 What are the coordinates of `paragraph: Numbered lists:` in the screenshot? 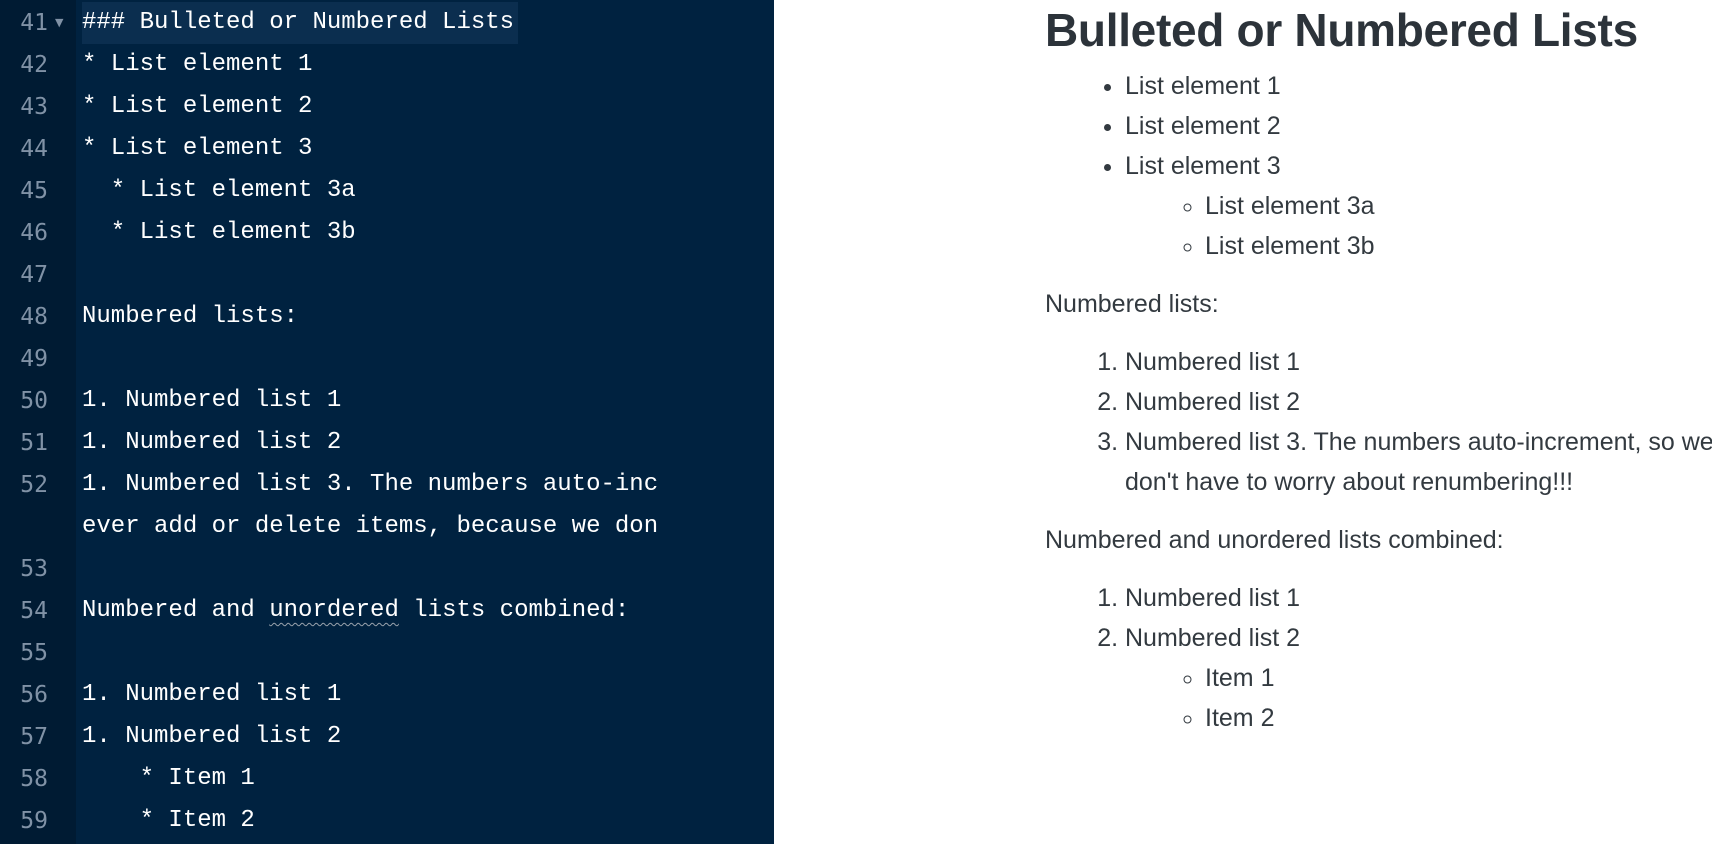 It's located at (1132, 304).